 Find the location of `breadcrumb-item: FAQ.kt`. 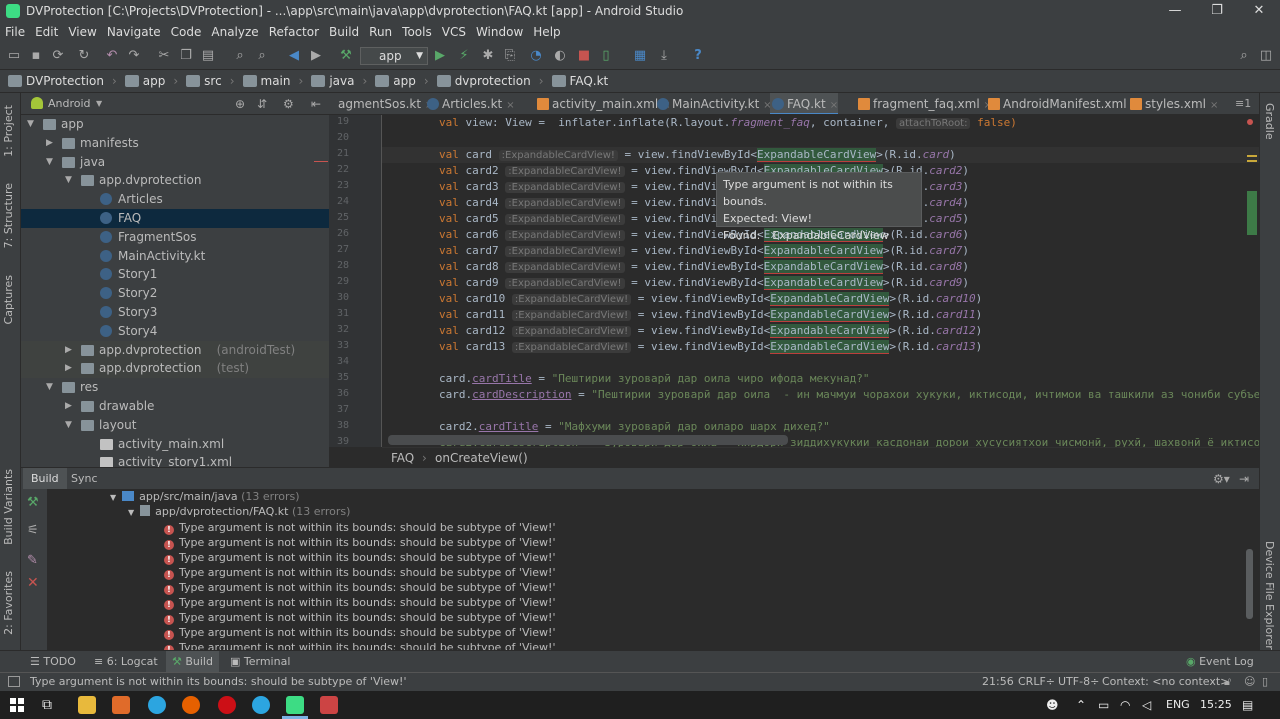

breadcrumb-item: FAQ.kt is located at coordinates (579, 81).